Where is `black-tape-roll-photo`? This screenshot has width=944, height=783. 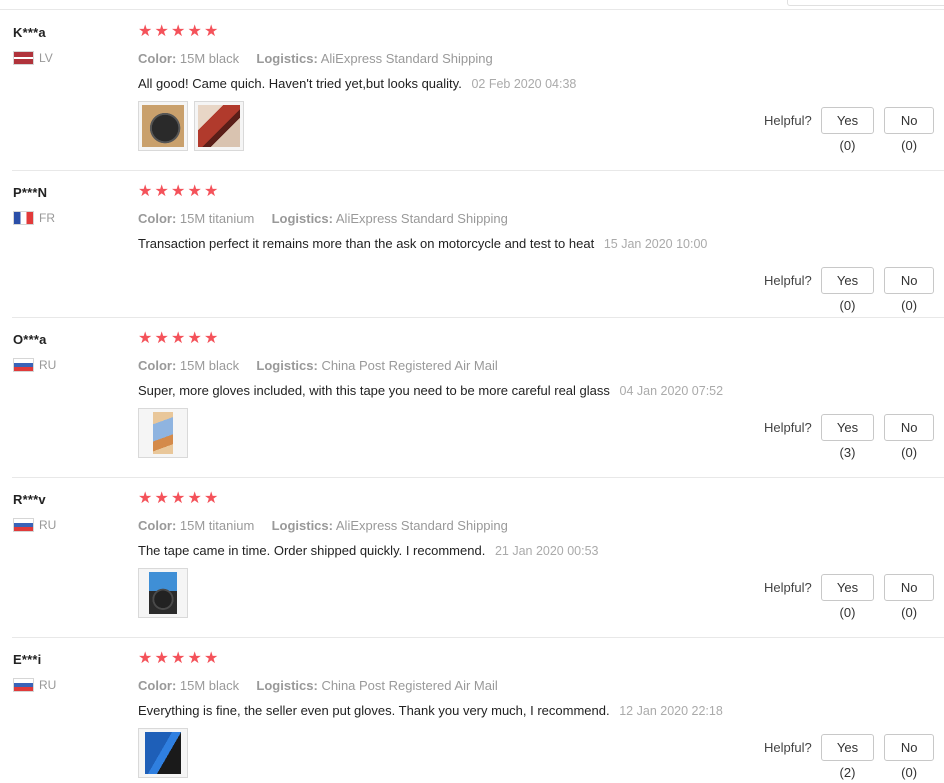 black-tape-roll-photo is located at coordinates (163, 126).